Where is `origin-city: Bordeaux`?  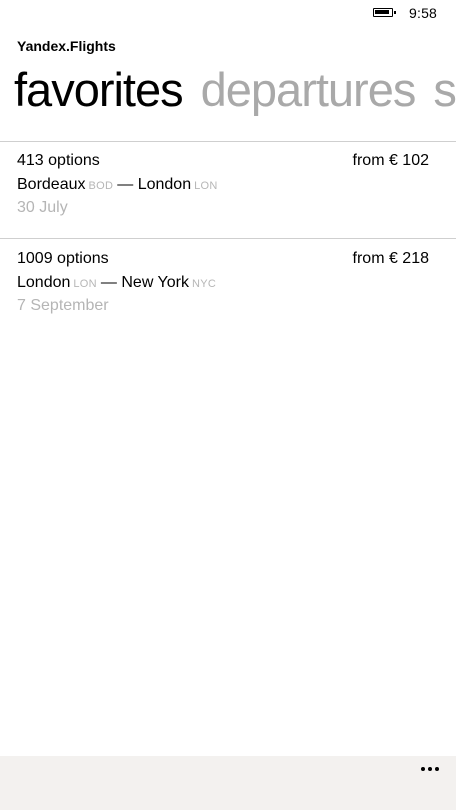
origin-city: Bordeaux is located at coordinates (51, 184).